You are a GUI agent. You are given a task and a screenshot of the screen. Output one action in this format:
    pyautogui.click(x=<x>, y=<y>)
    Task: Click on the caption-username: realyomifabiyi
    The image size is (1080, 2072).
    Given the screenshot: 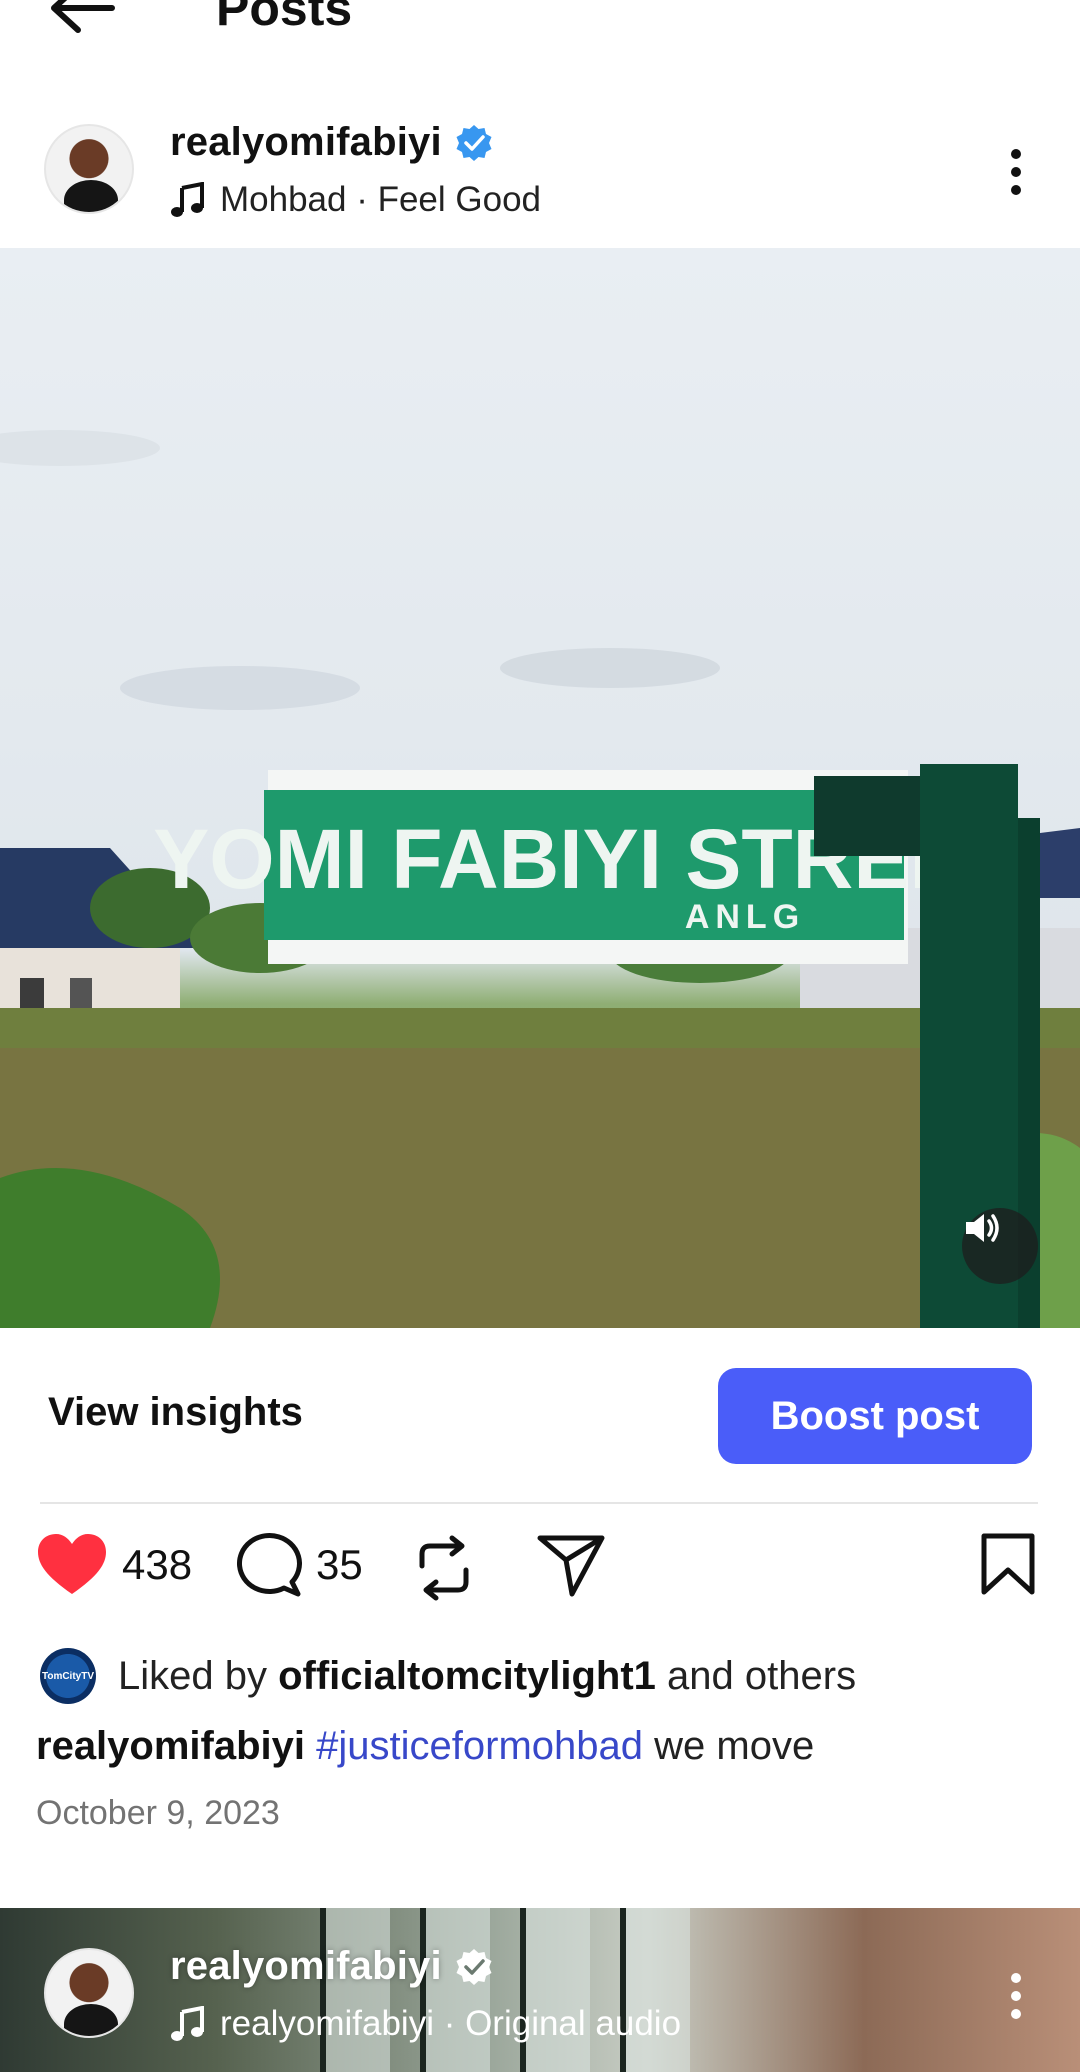 What is the action you would take?
    pyautogui.click(x=170, y=1746)
    